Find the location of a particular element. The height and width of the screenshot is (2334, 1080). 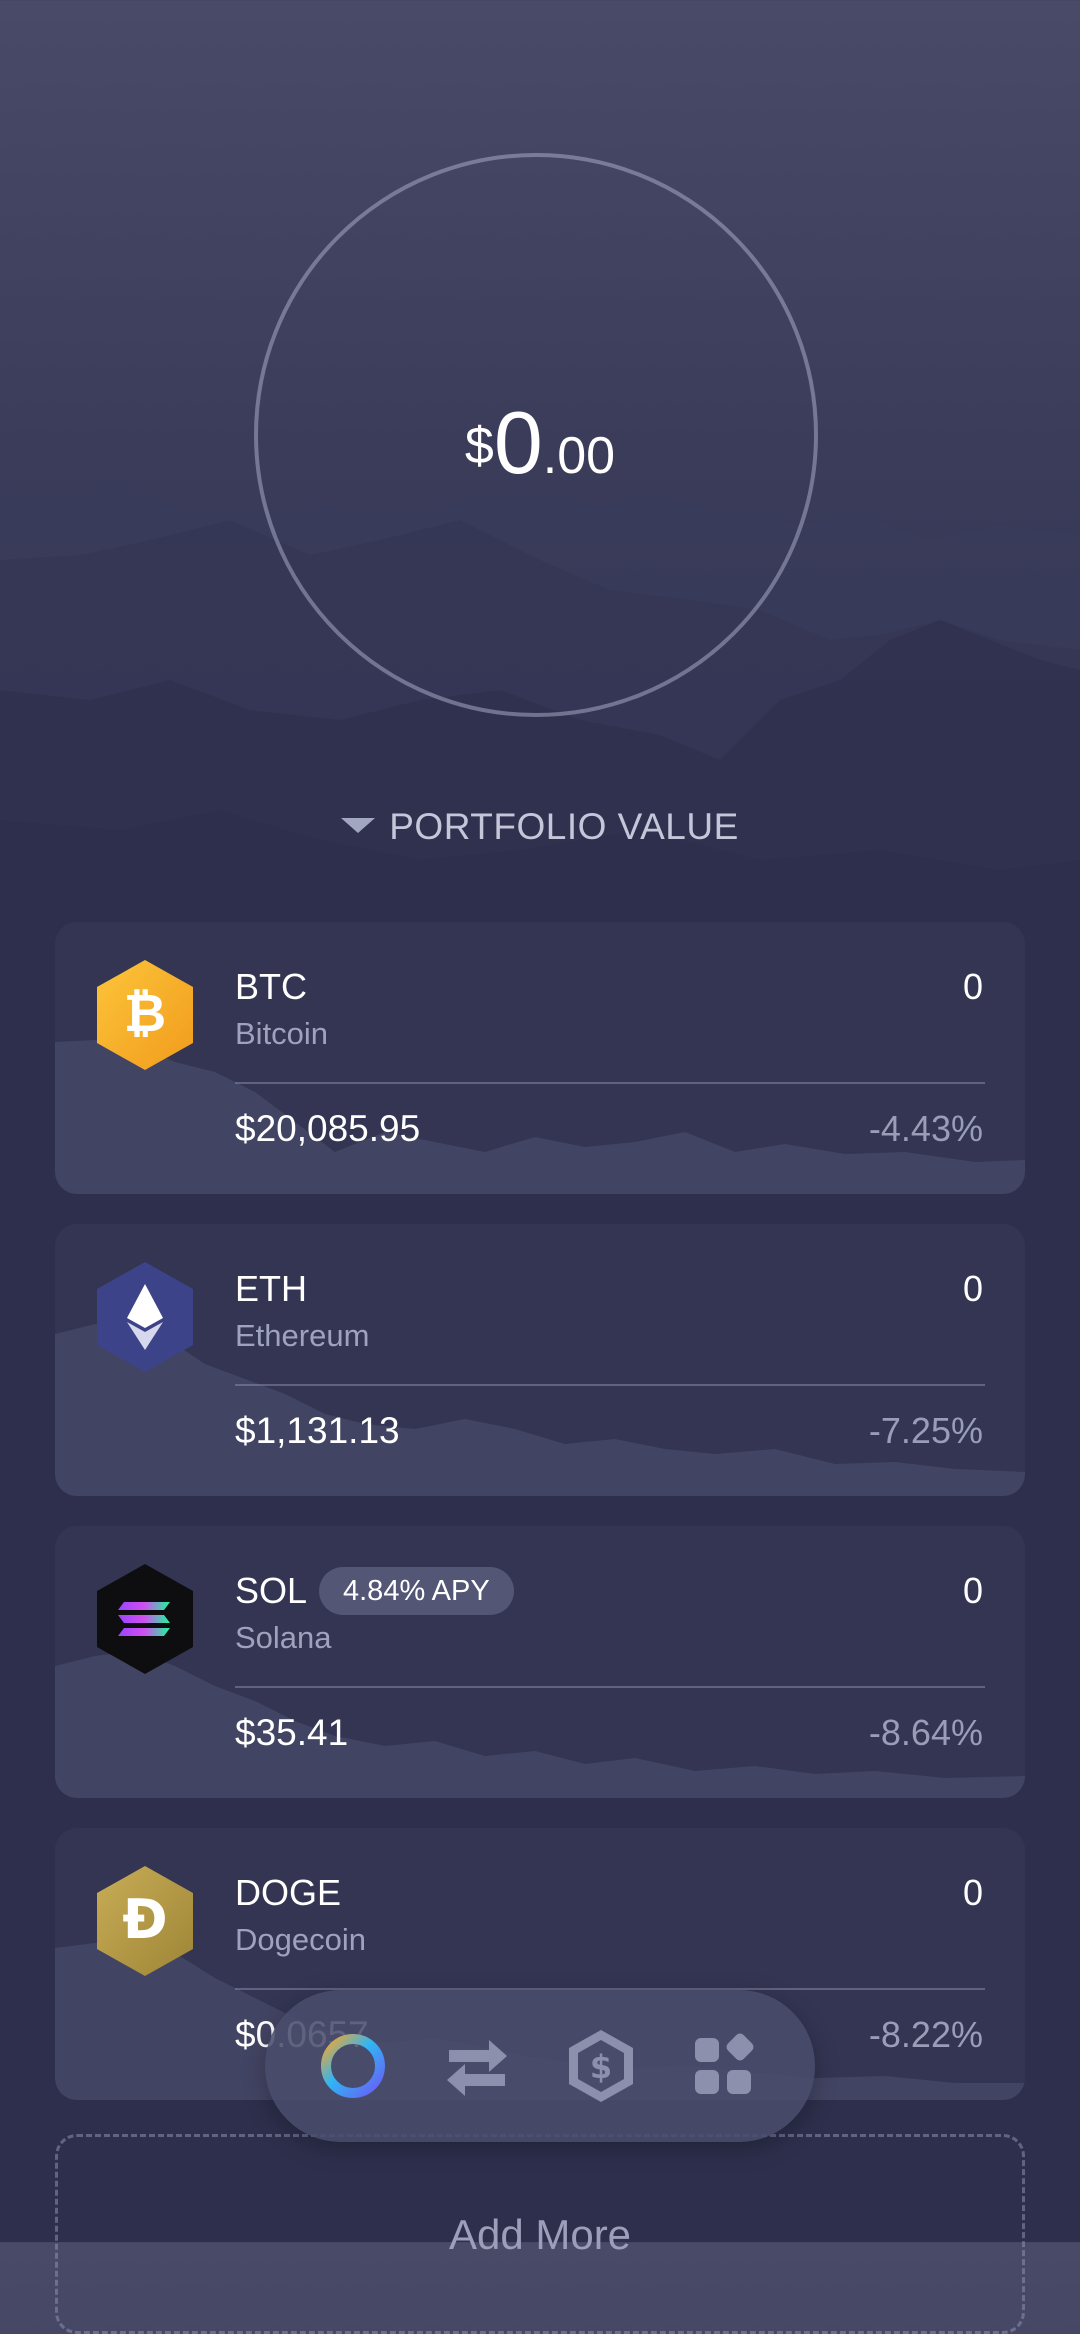

asset-ticker: ETH is located at coordinates (271, 1288).